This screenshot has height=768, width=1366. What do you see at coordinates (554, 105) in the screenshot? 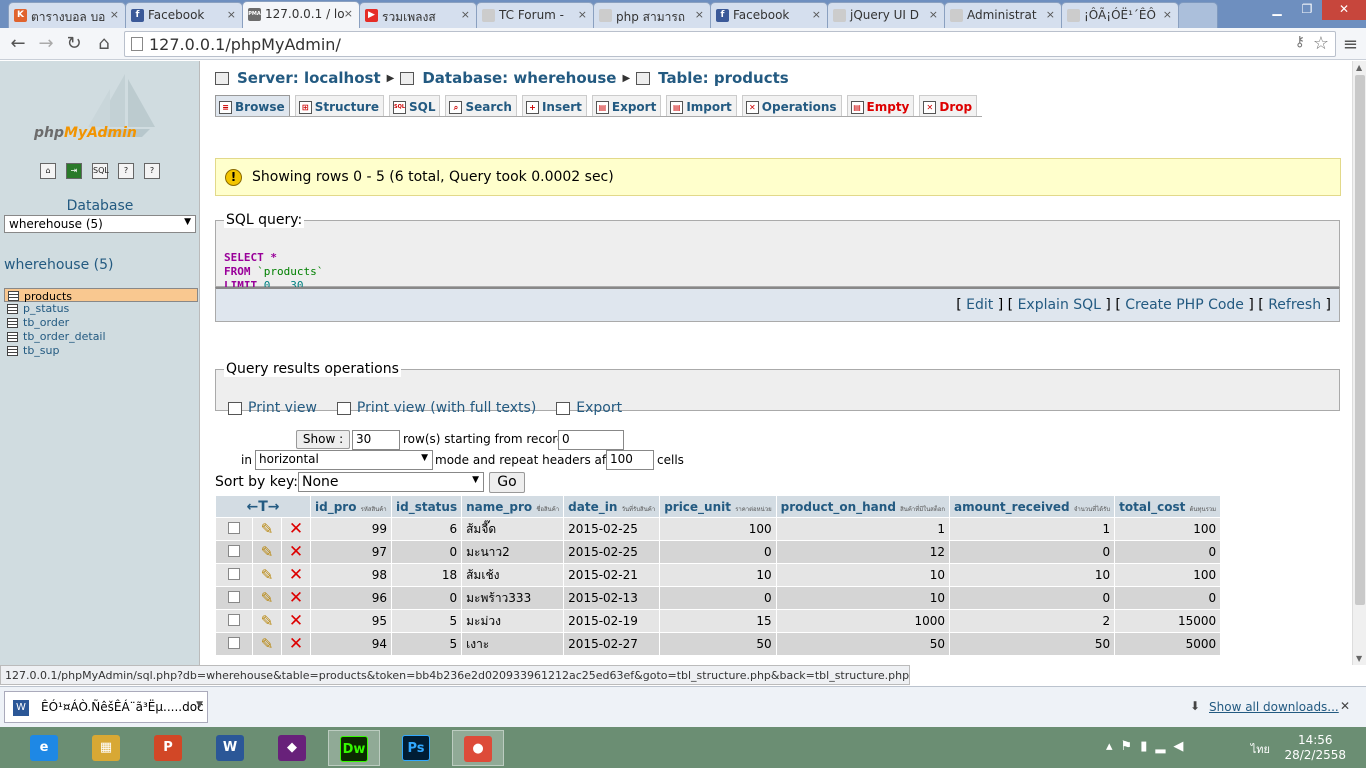
I see `tab-insert: + Insert` at bounding box center [554, 105].